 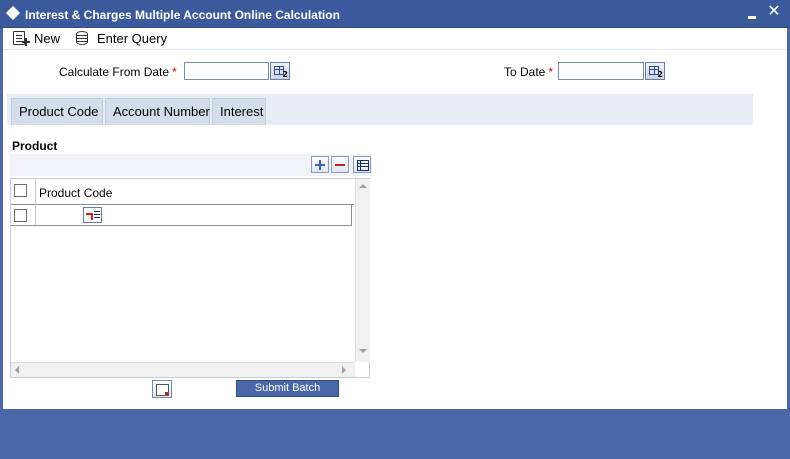 What do you see at coordinates (20, 215) in the screenshot?
I see `row-checkbox` at bounding box center [20, 215].